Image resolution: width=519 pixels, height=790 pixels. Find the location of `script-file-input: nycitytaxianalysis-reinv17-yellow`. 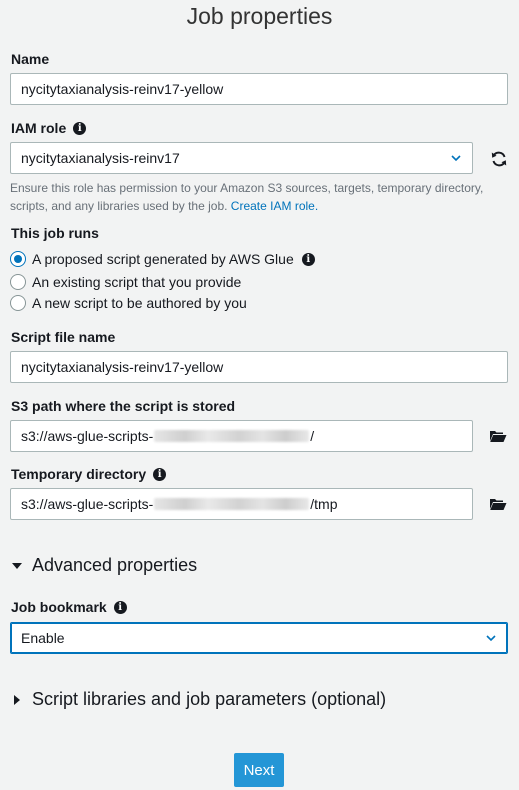

script-file-input: nycitytaxianalysis-reinv17-yellow is located at coordinates (259, 367).